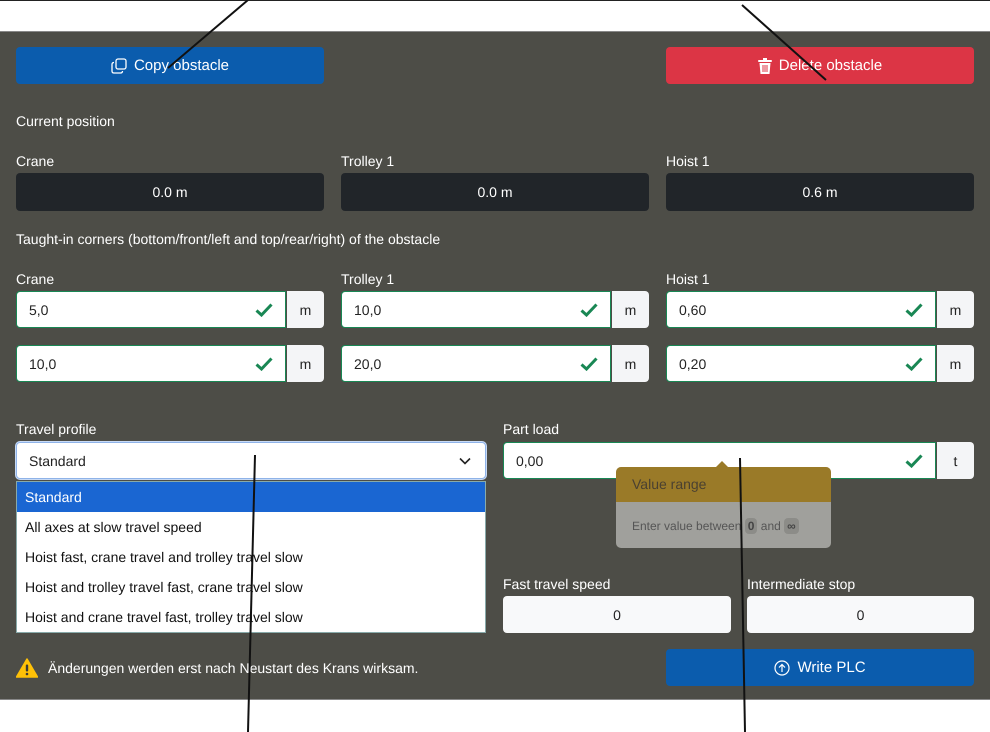 The width and height of the screenshot is (990, 732). Describe the element at coordinates (27, 668) in the screenshot. I see `warning-icon` at that location.